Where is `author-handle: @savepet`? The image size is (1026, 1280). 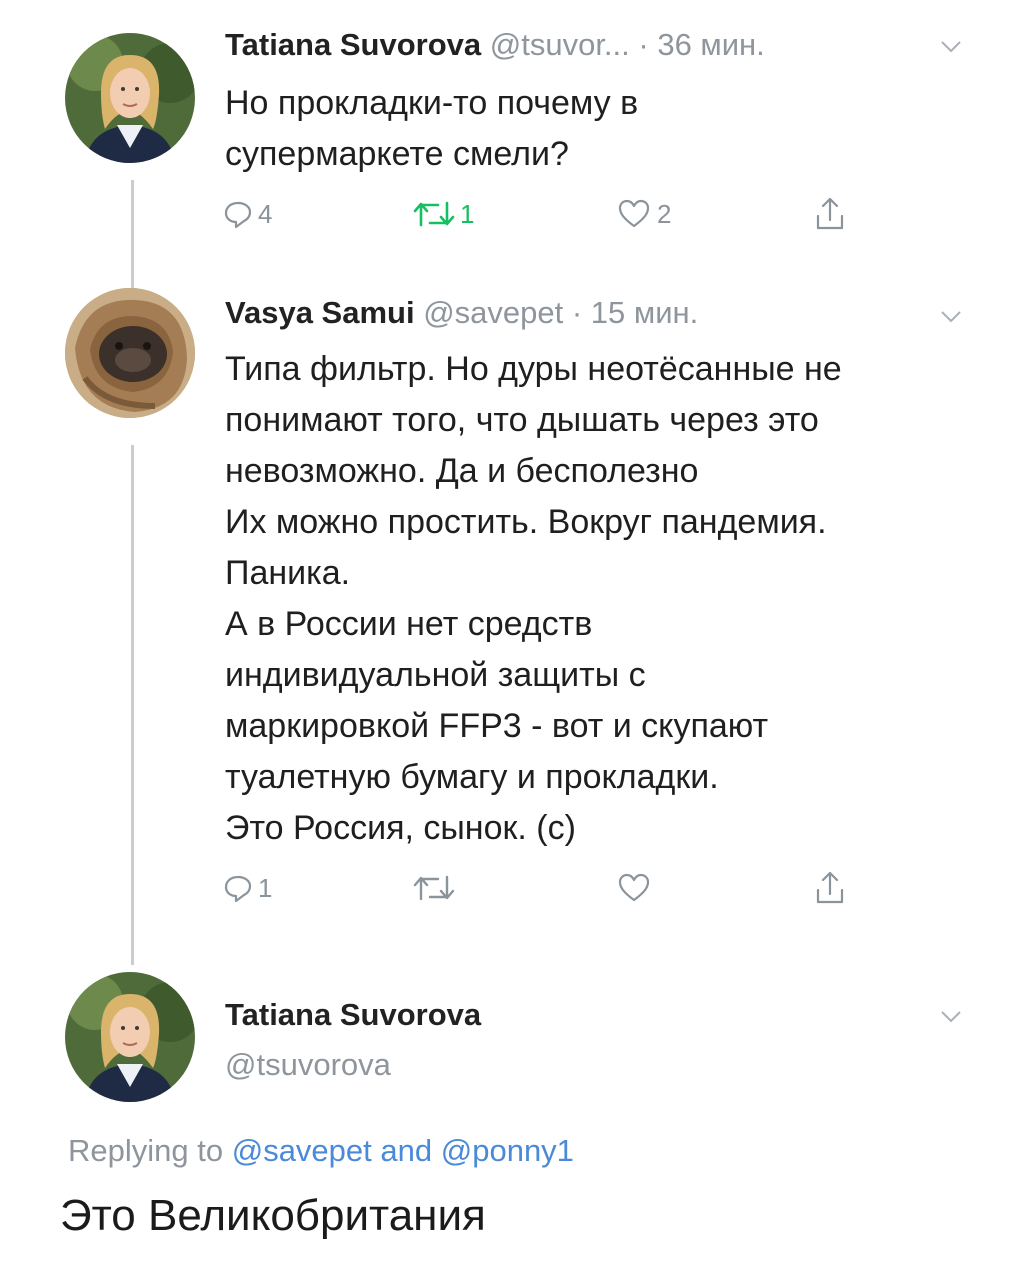 author-handle: @savepet is located at coordinates (493, 312).